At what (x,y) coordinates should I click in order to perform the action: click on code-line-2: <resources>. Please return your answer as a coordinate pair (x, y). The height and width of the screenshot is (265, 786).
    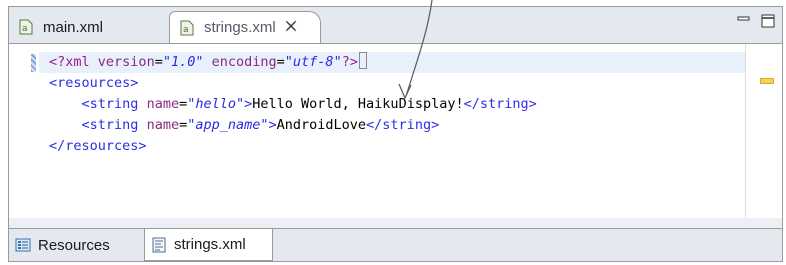
    Looking at the image, I should click on (392, 83).